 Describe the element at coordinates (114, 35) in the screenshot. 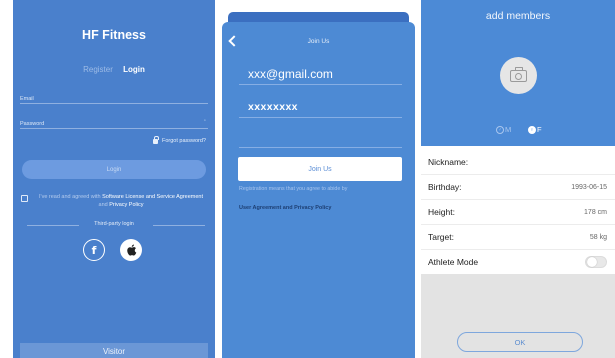

I see `app-title: HF Fitness` at that location.